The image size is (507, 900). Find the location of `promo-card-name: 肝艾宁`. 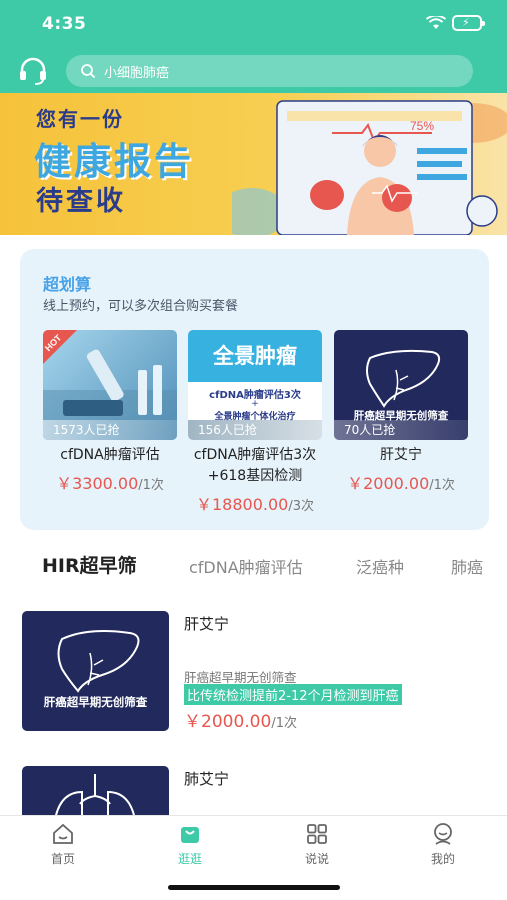

promo-card-name: 肝艾宁 is located at coordinates (401, 455).